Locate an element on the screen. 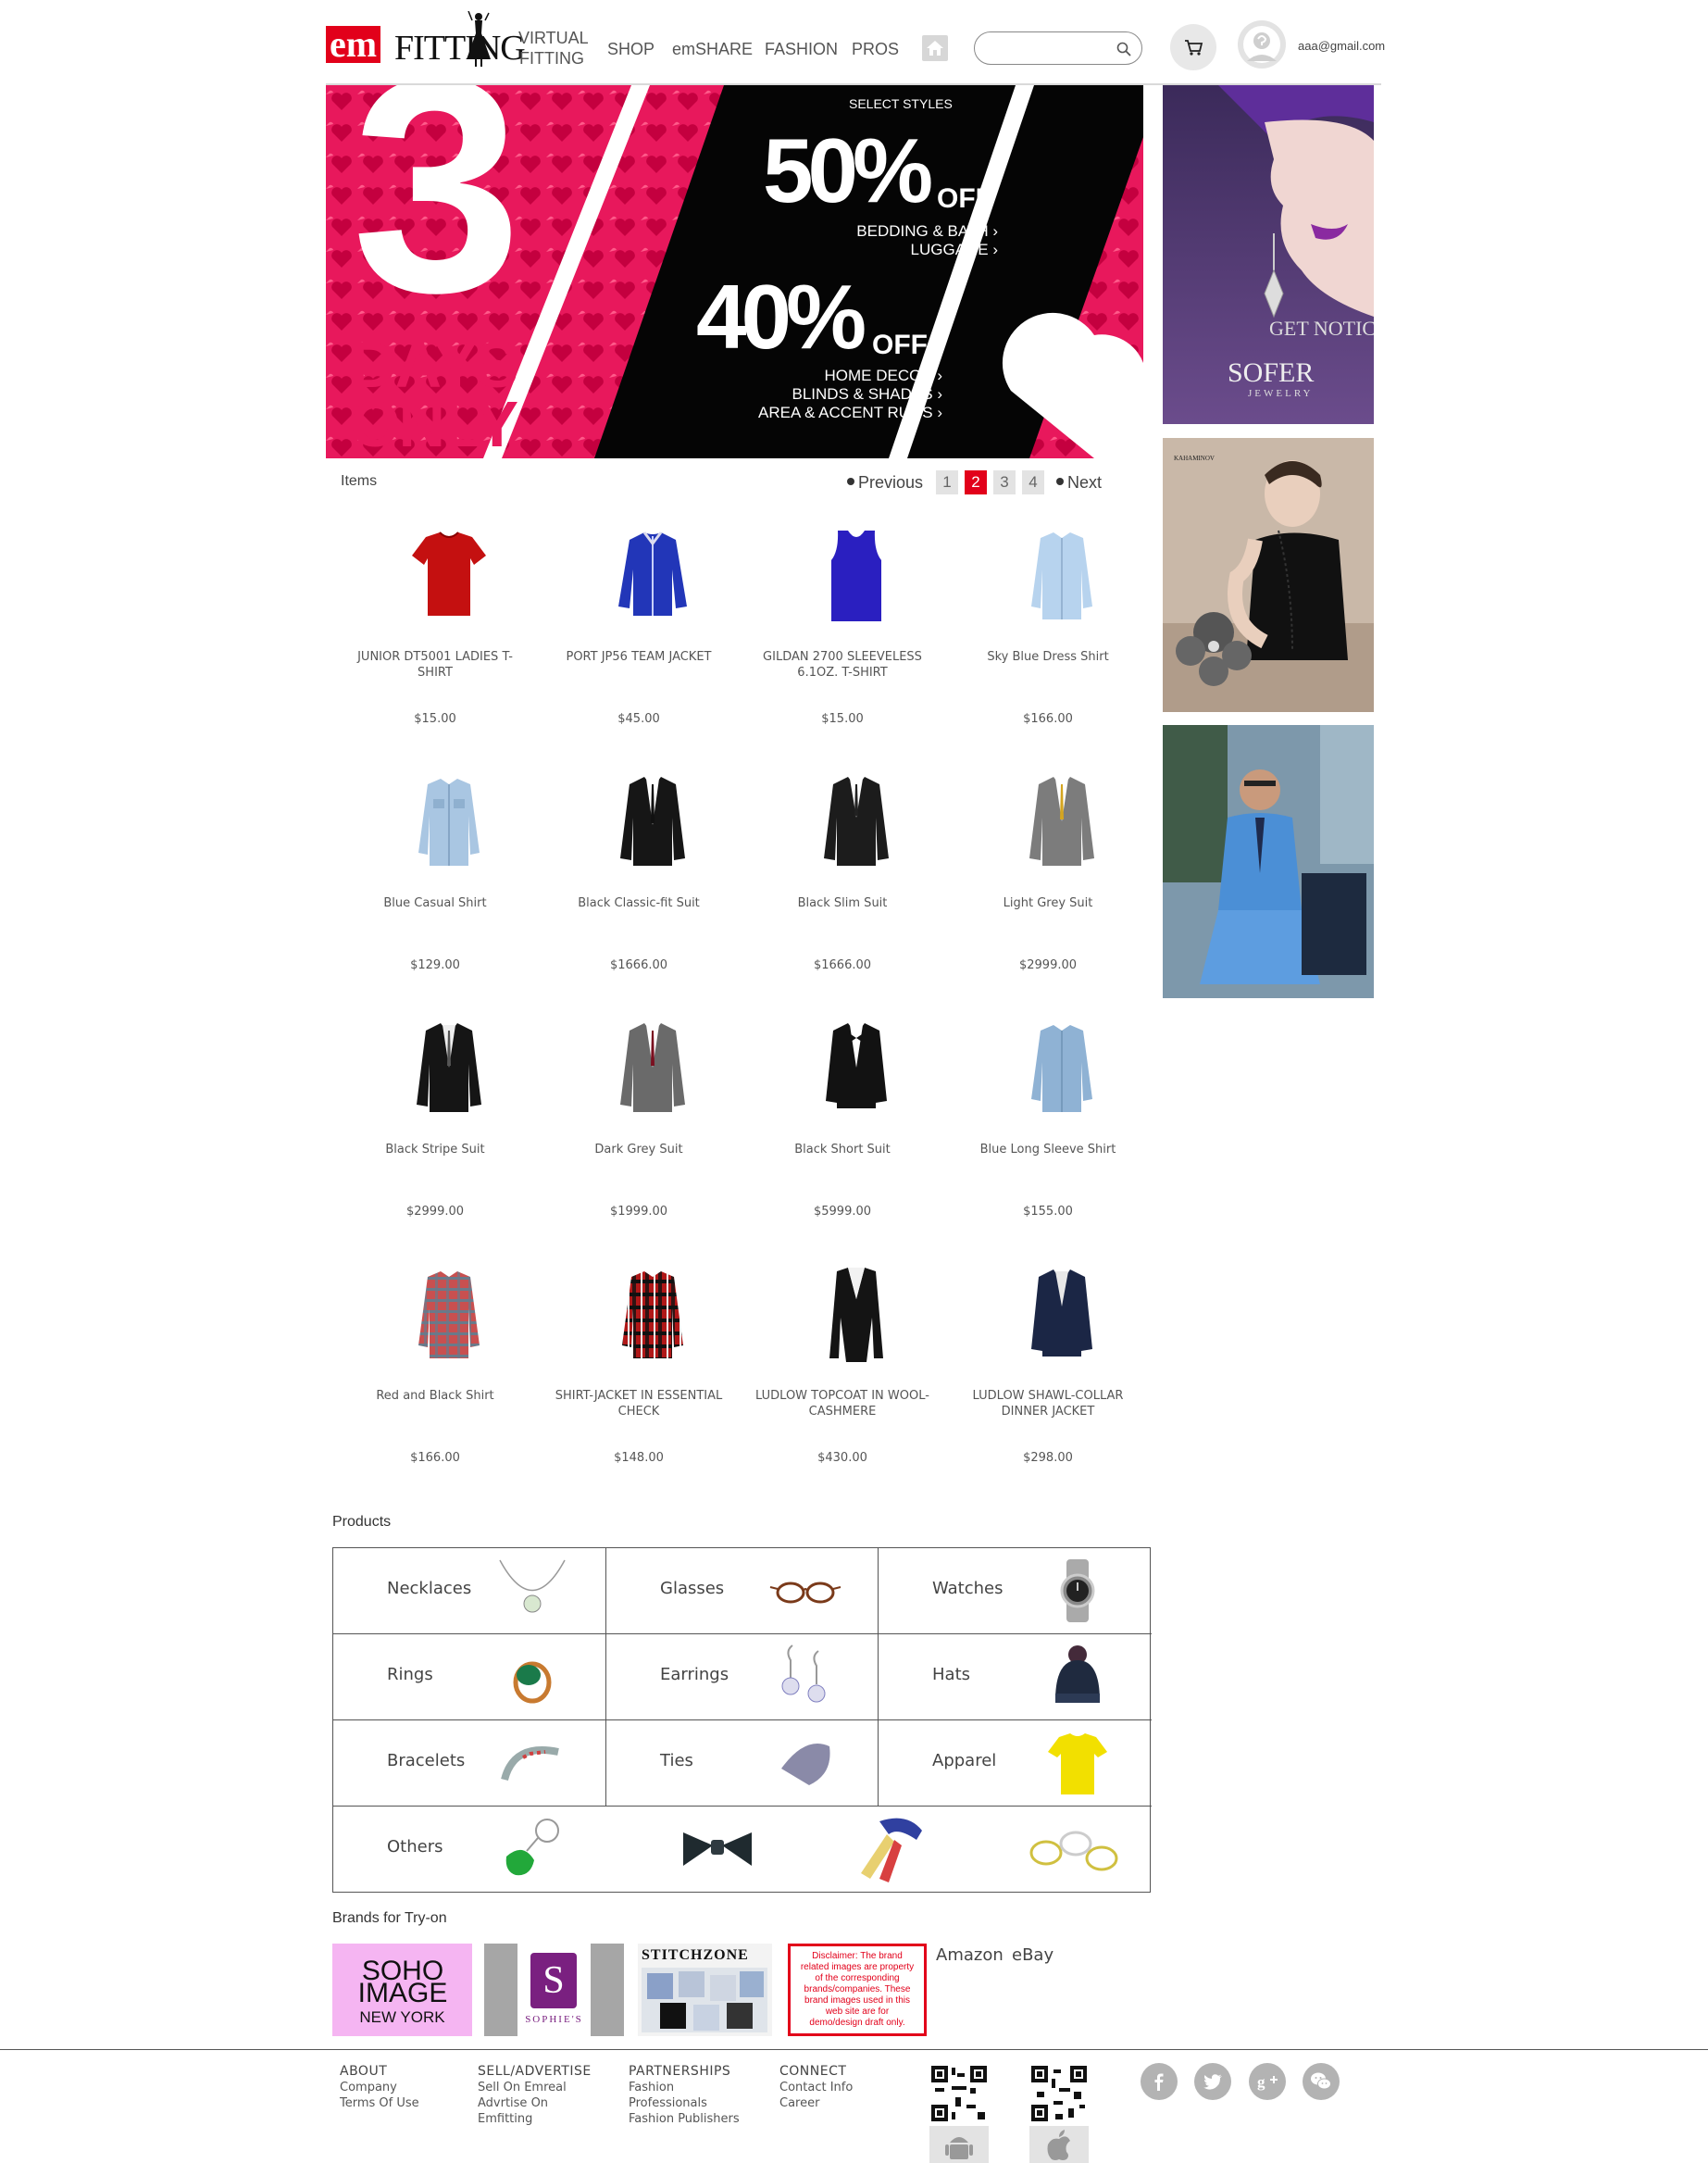 The height and width of the screenshot is (2163, 1708). category-necklaces: Necklaces is located at coordinates (469, 1591).